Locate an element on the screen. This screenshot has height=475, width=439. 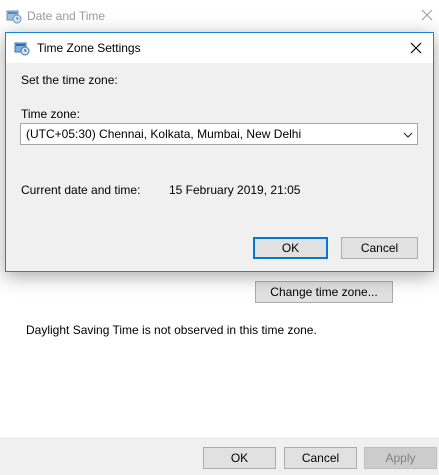
current-date-time-value: 15 February 2019, 21:05 is located at coordinates (235, 190).